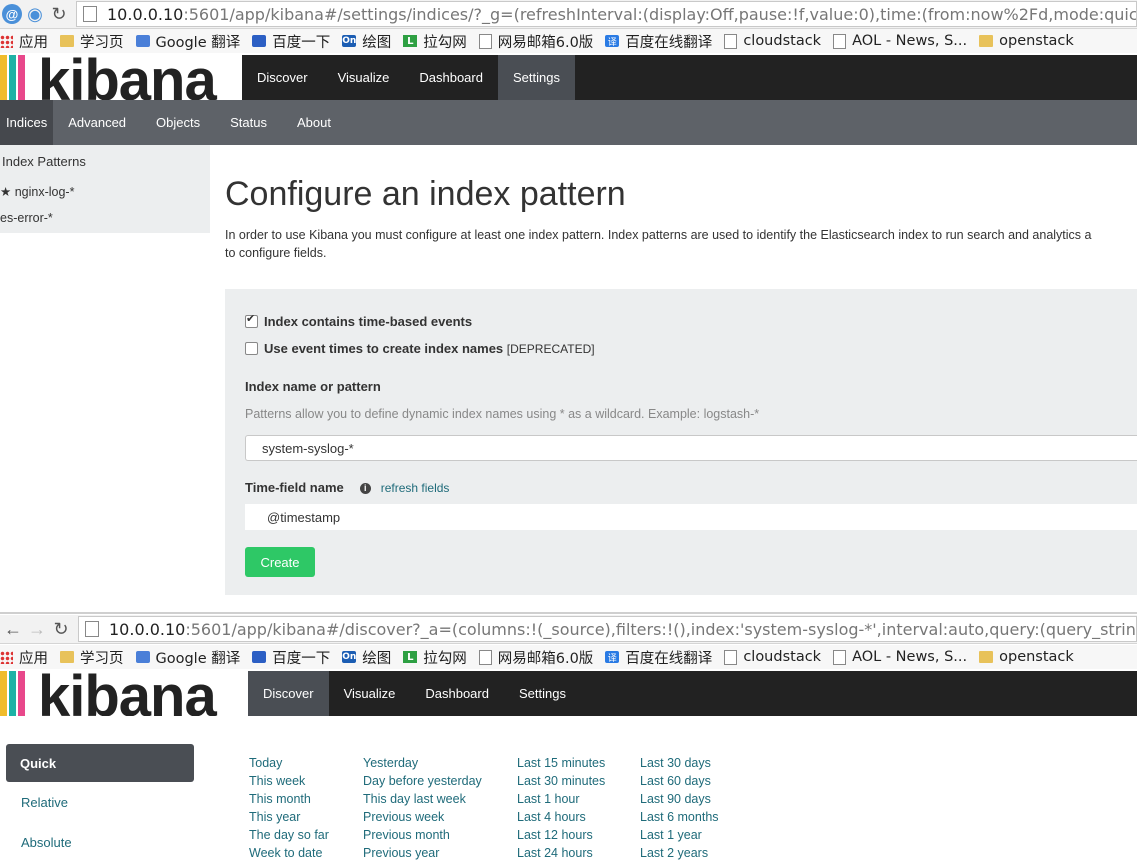 This screenshot has width=1137, height=862. I want to click on quick-option: Last 4 hours, so click(561, 817).